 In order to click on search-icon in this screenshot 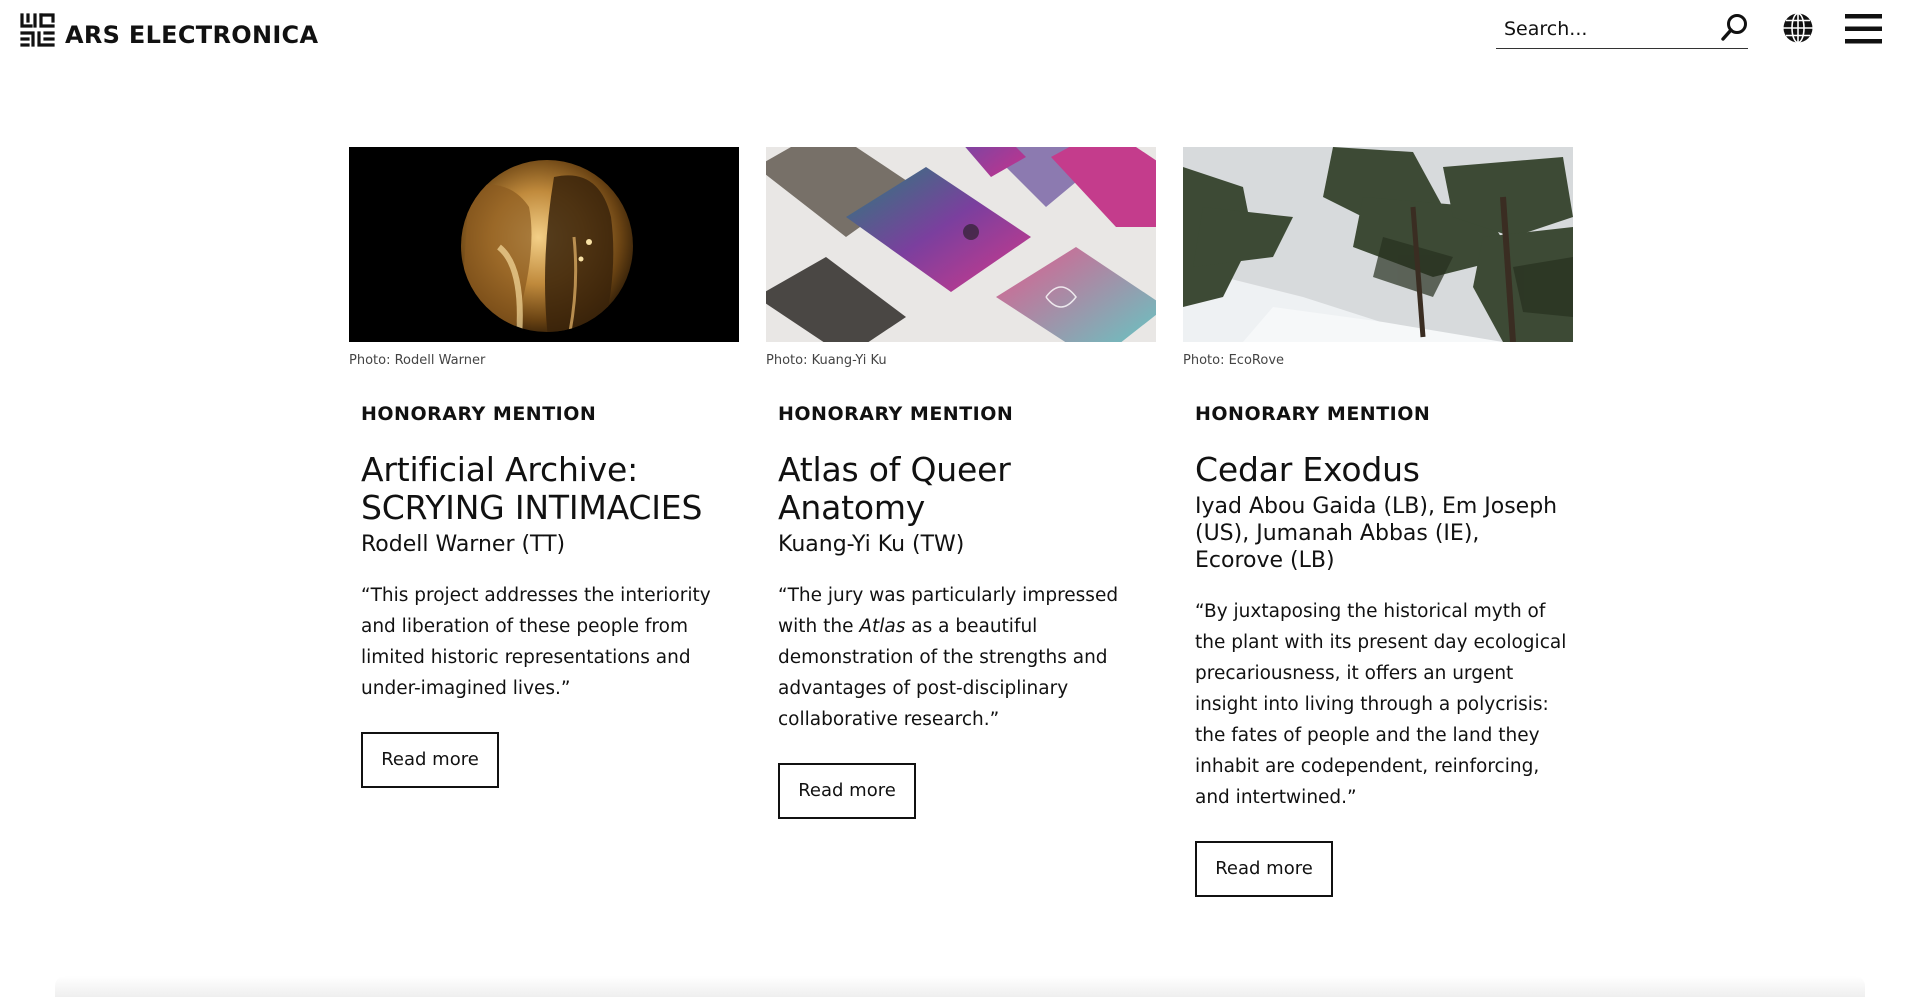, I will do `click(1734, 28)`.